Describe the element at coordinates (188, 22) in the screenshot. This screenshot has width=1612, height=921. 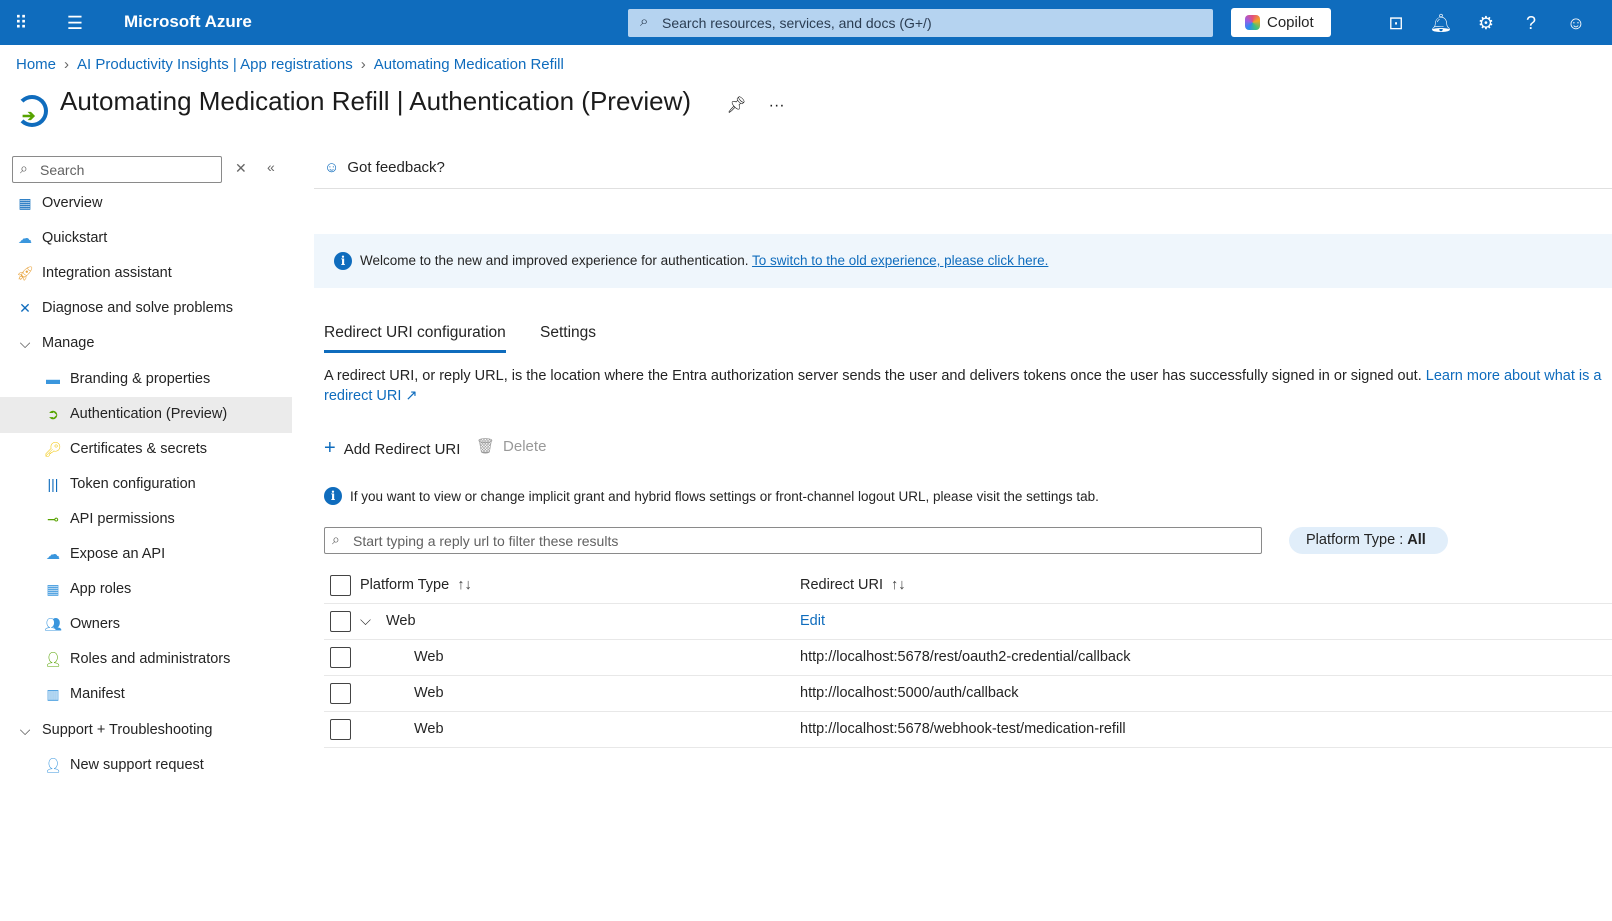
I see `brand: Microsoft Azure` at that location.